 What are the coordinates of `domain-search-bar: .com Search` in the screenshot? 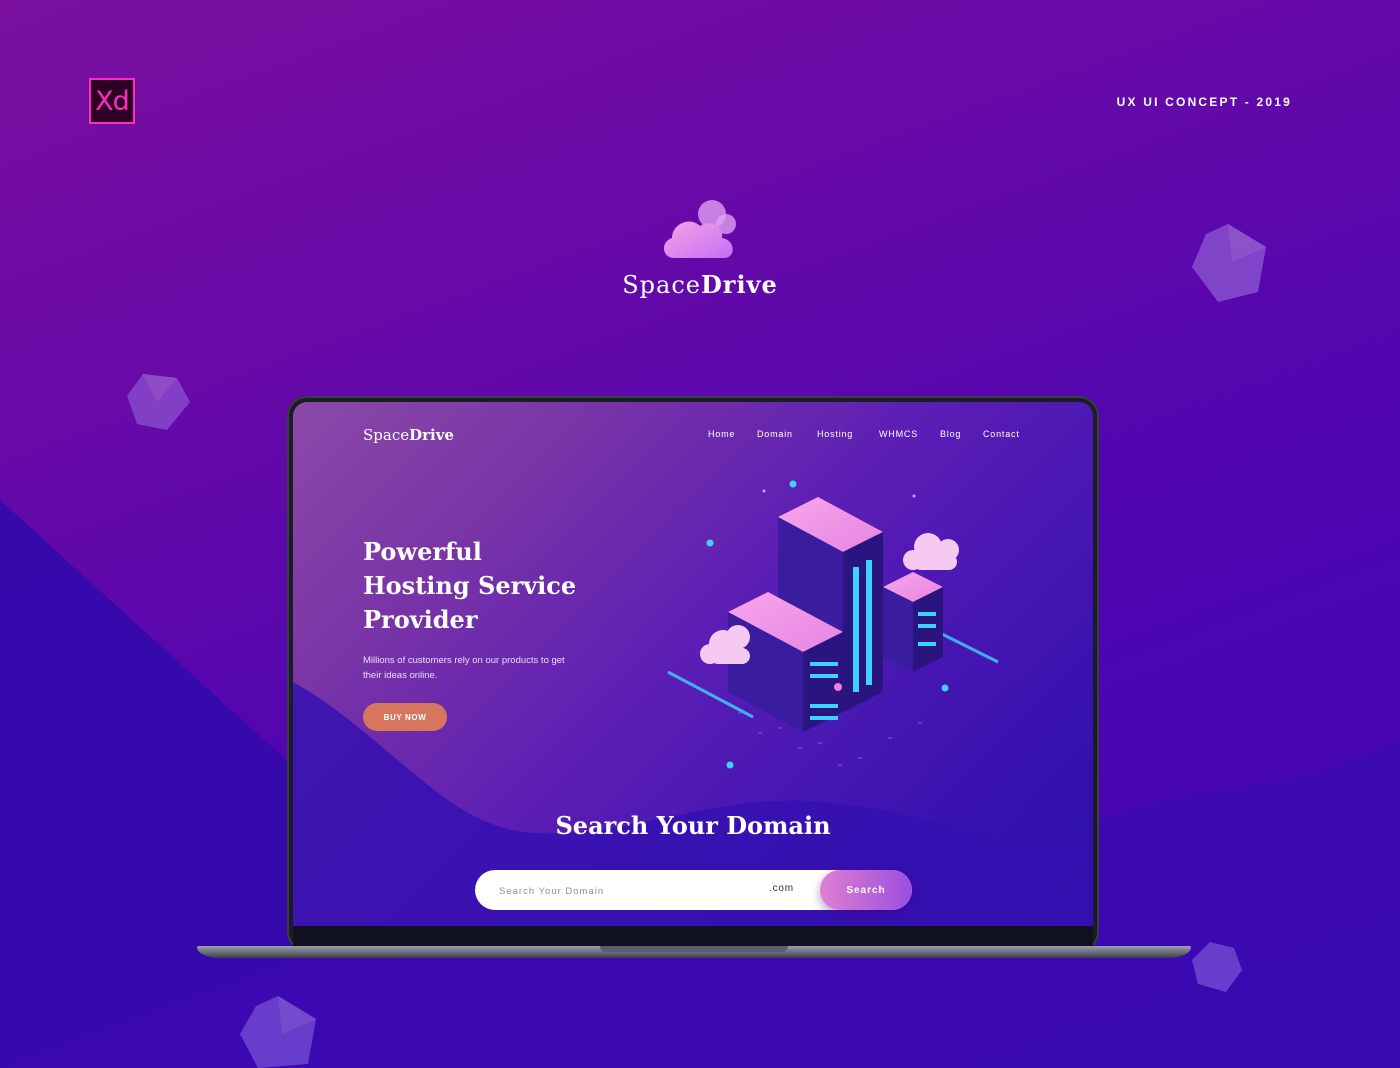 It's located at (693, 891).